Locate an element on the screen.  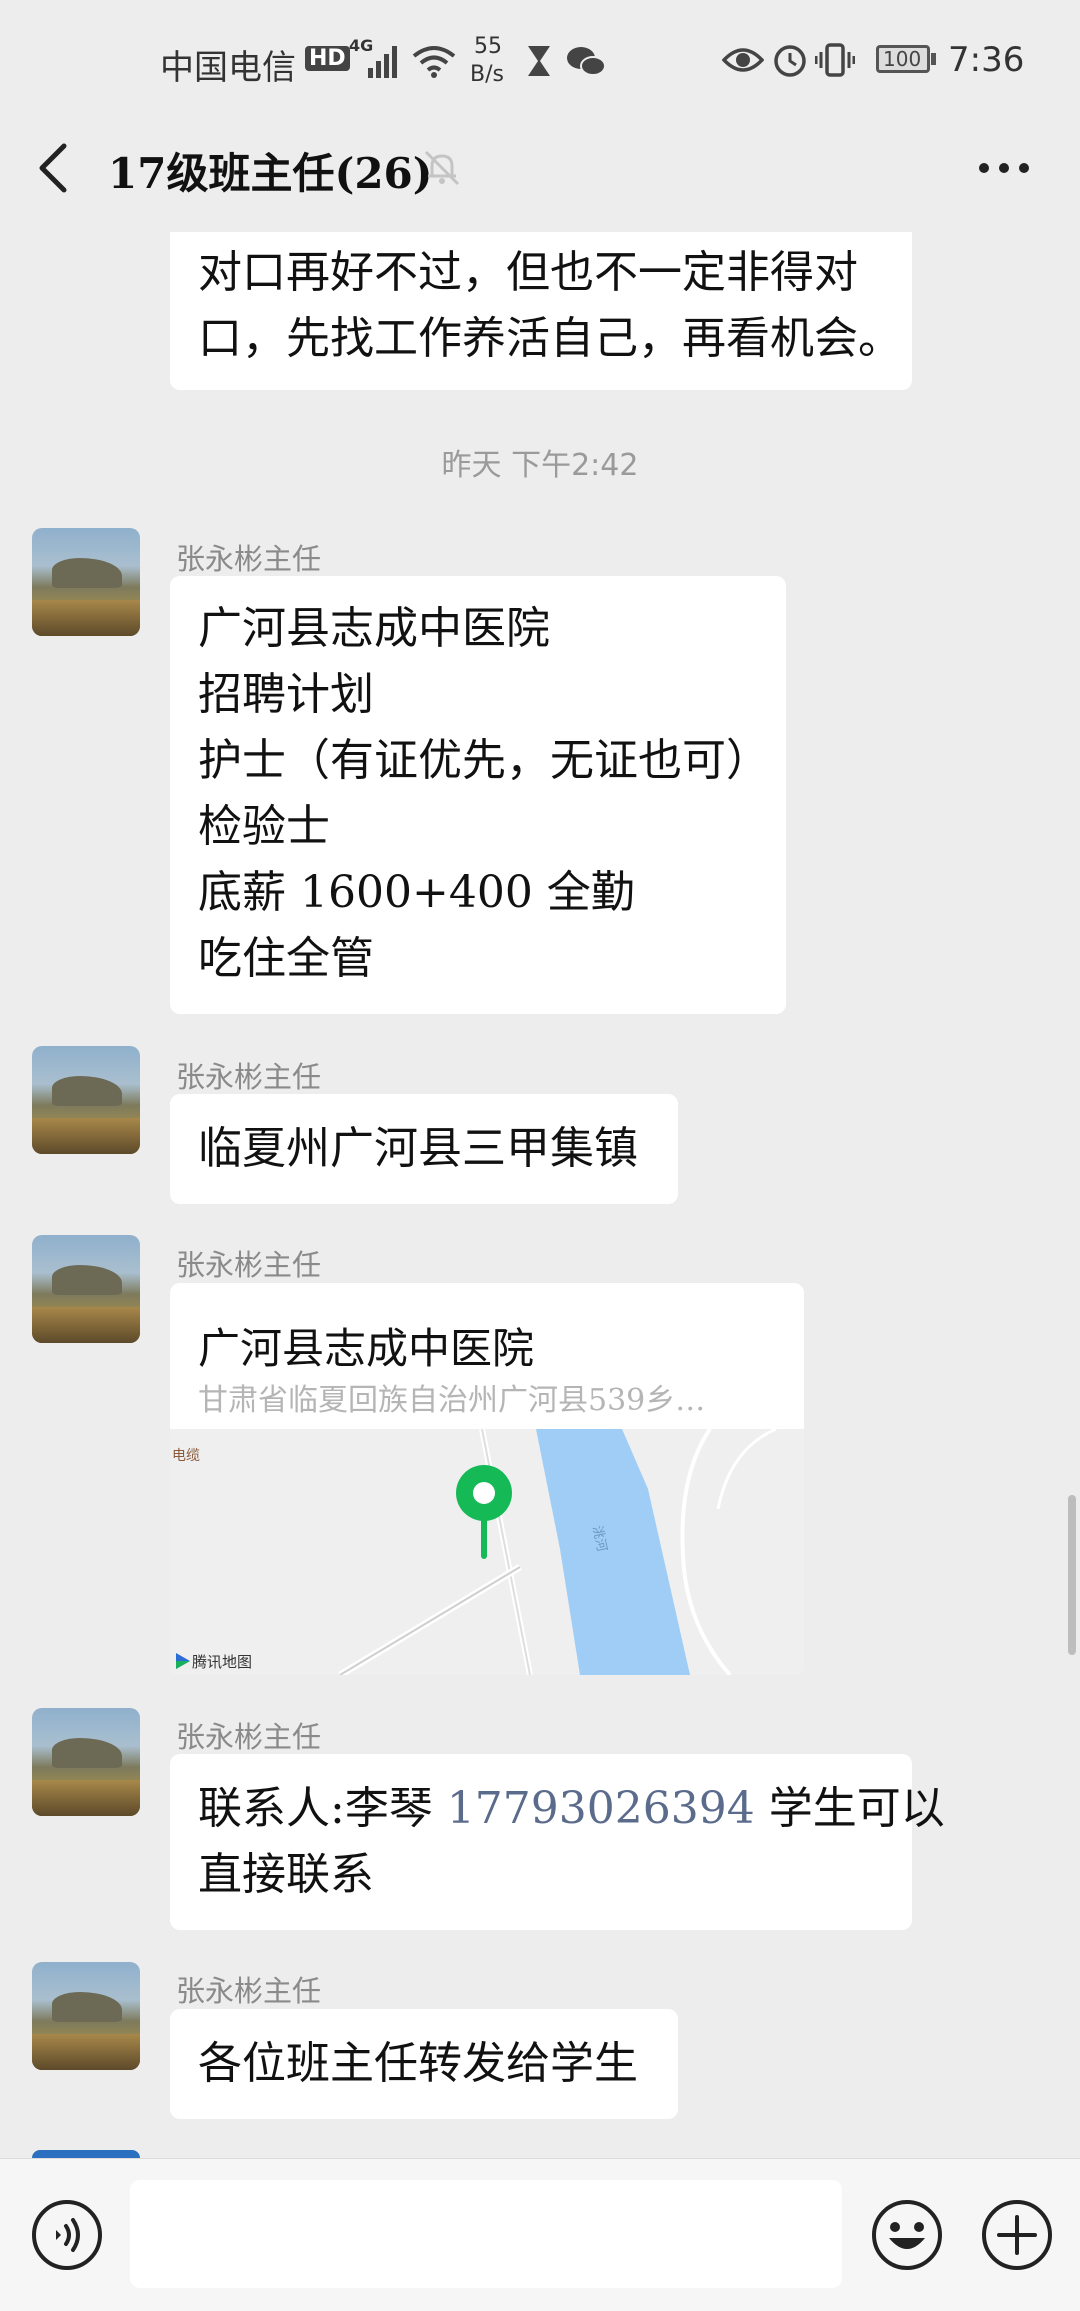
map-label: 电缆 is located at coordinates (186, 1456).